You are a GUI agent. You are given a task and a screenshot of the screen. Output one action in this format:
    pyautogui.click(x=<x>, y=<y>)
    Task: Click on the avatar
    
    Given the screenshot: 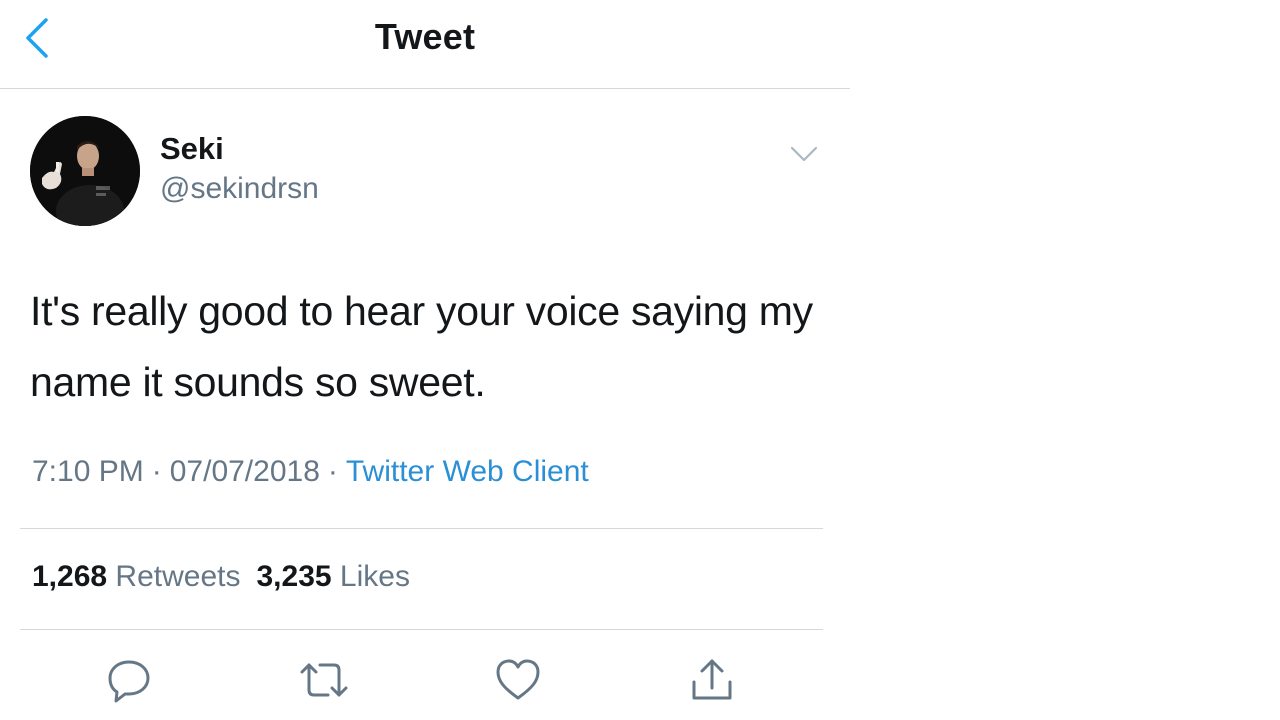 What is the action you would take?
    pyautogui.click(x=85, y=171)
    